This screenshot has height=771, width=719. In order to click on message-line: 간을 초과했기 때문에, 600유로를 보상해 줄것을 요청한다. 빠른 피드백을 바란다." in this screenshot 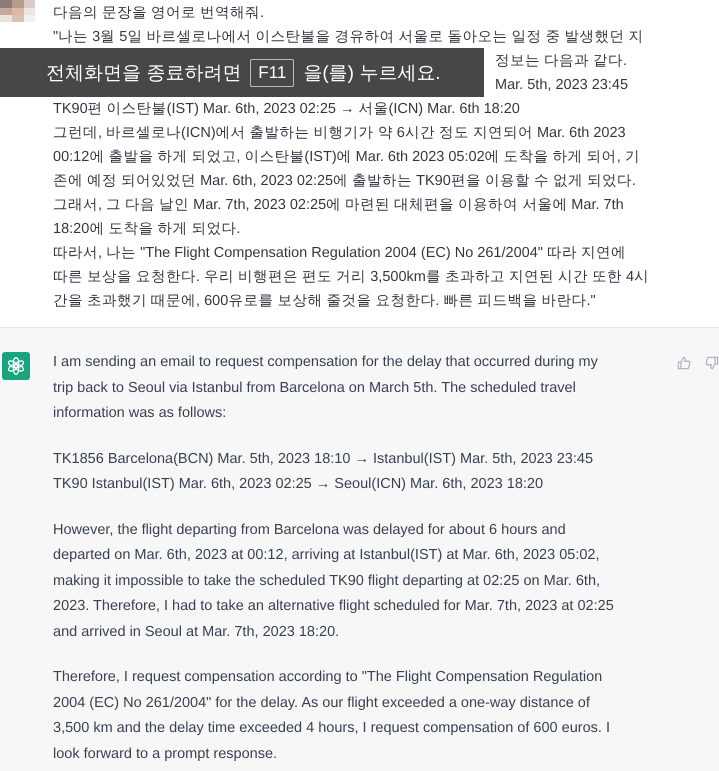, I will do `click(325, 301)`.